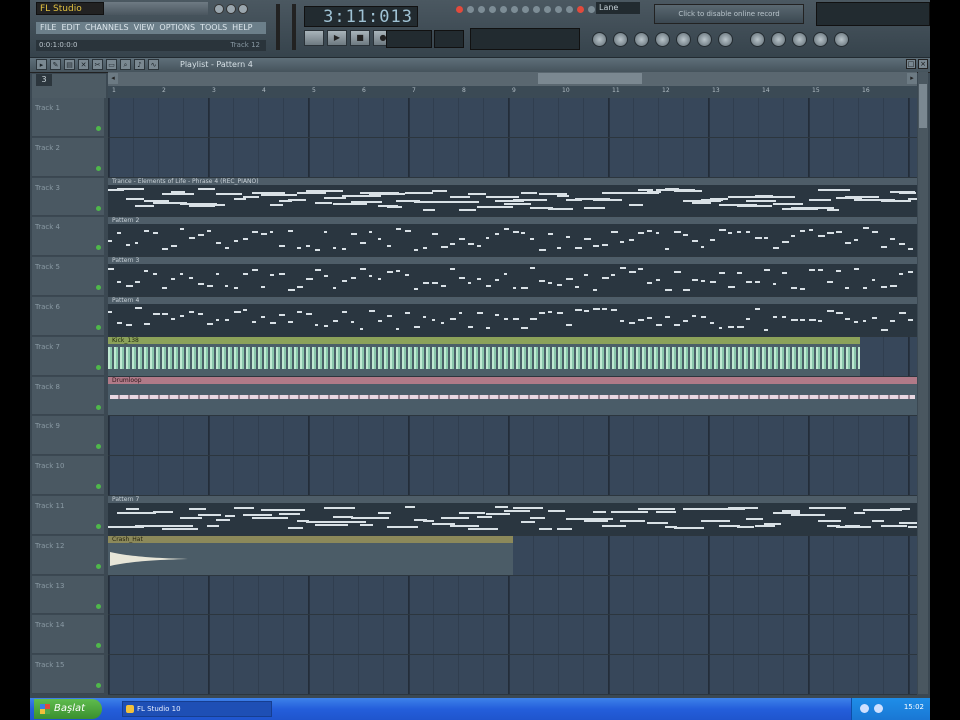 The image size is (960, 720). What do you see at coordinates (662, 39) in the screenshot?
I see `browser-icon` at bounding box center [662, 39].